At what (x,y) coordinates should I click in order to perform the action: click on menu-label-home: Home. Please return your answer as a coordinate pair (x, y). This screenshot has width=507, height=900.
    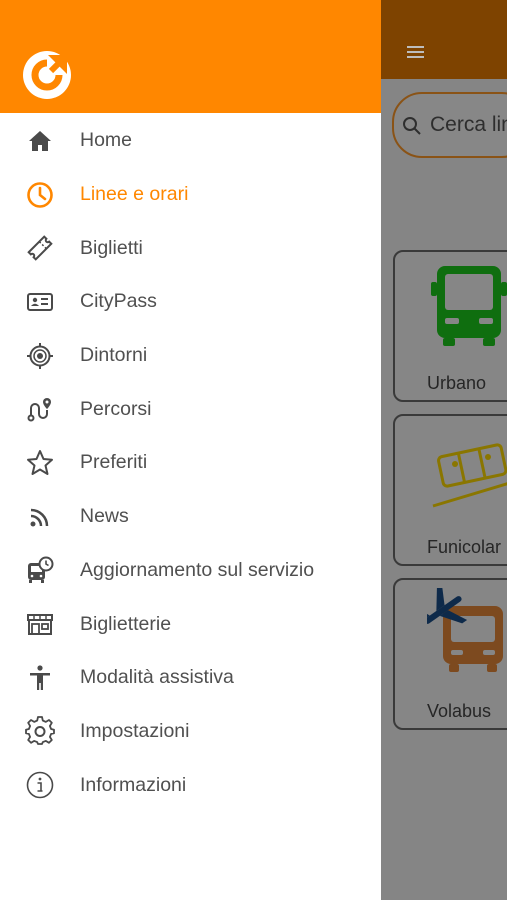
    Looking at the image, I should click on (106, 140).